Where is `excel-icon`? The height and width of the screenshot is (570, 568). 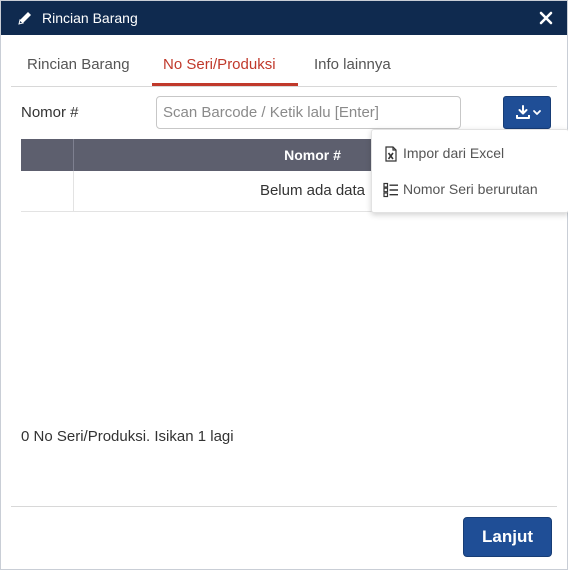 excel-icon is located at coordinates (391, 154).